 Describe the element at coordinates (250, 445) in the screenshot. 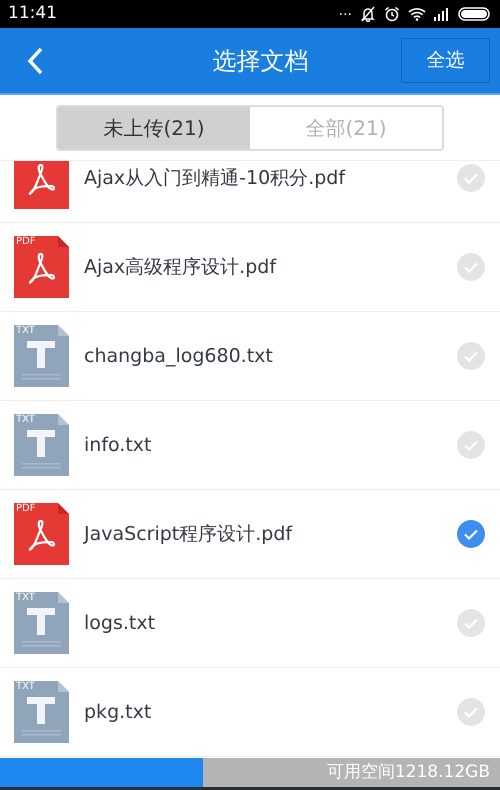

I see `file-row: TXT info.txt` at that location.